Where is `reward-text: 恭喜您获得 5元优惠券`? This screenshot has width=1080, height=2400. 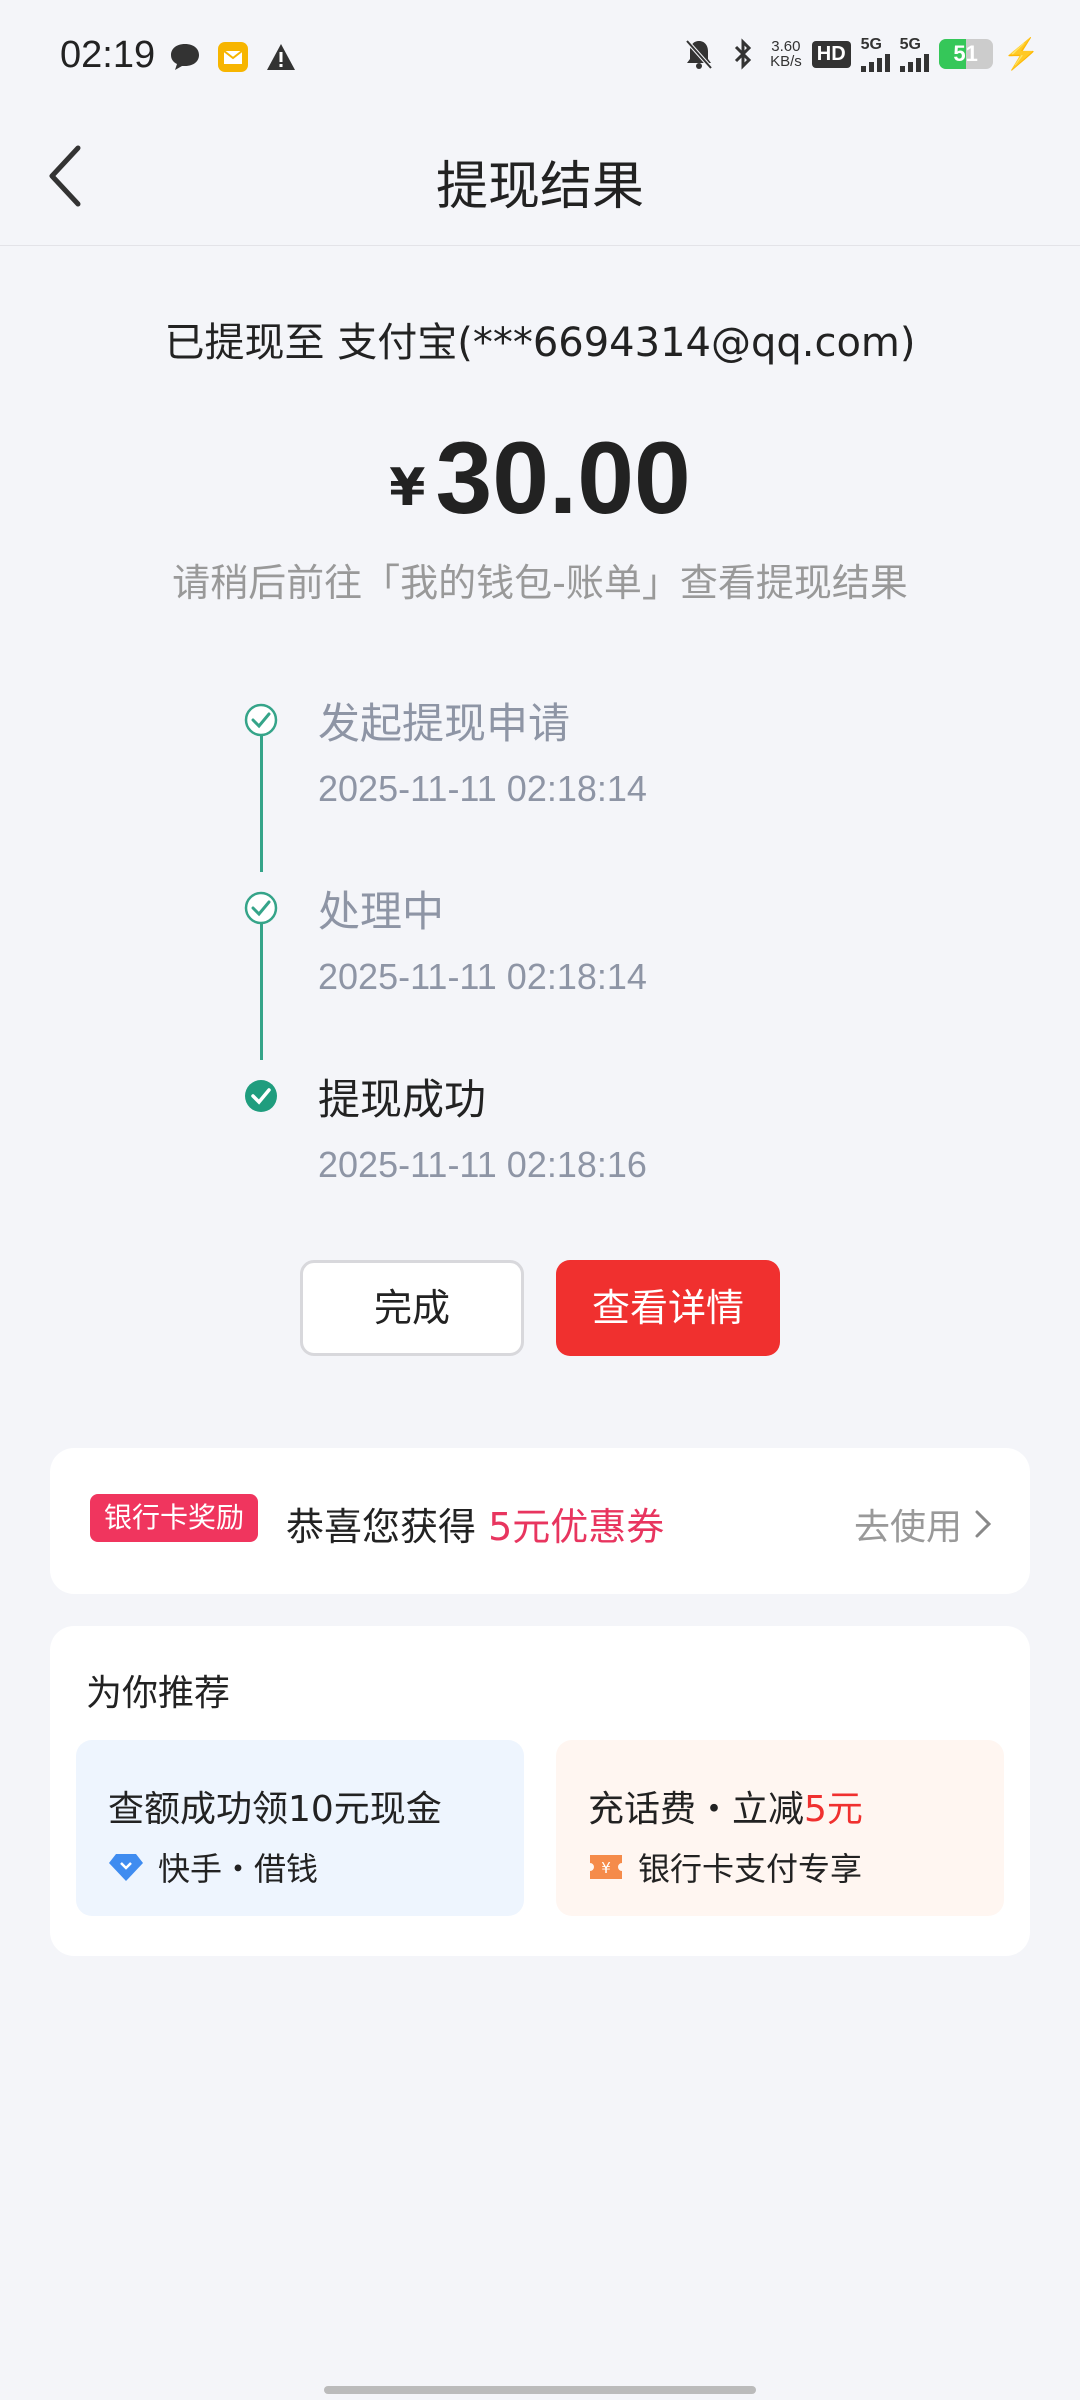
reward-text: 恭喜您获得 5元优惠券 is located at coordinates (475, 1523).